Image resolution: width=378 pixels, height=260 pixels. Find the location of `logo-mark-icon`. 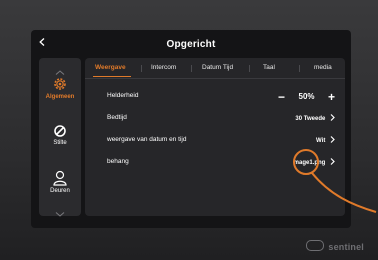

logo-mark-icon is located at coordinates (314, 245).